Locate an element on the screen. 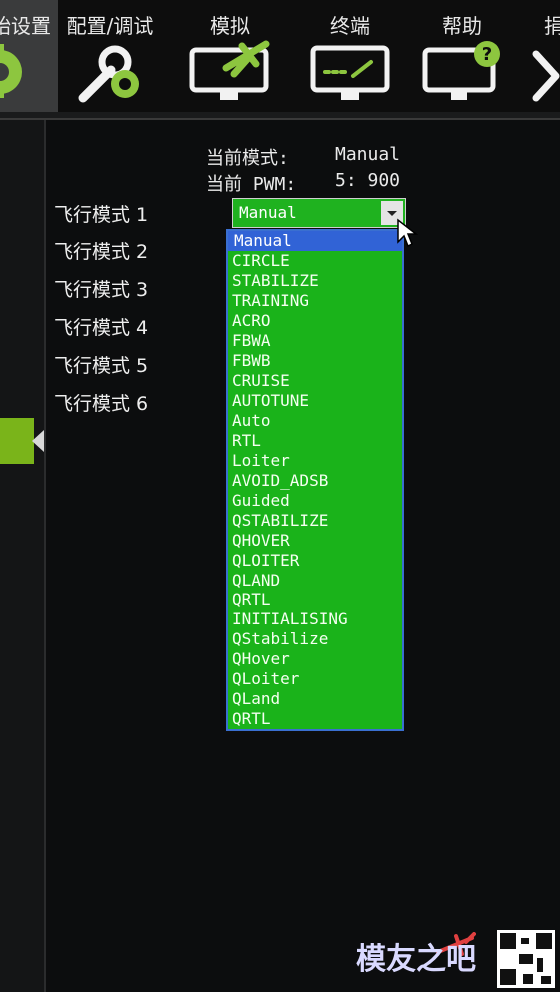 This screenshot has width=560, height=992. toolbar-item-simulation: 模拟 is located at coordinates (230, 56).